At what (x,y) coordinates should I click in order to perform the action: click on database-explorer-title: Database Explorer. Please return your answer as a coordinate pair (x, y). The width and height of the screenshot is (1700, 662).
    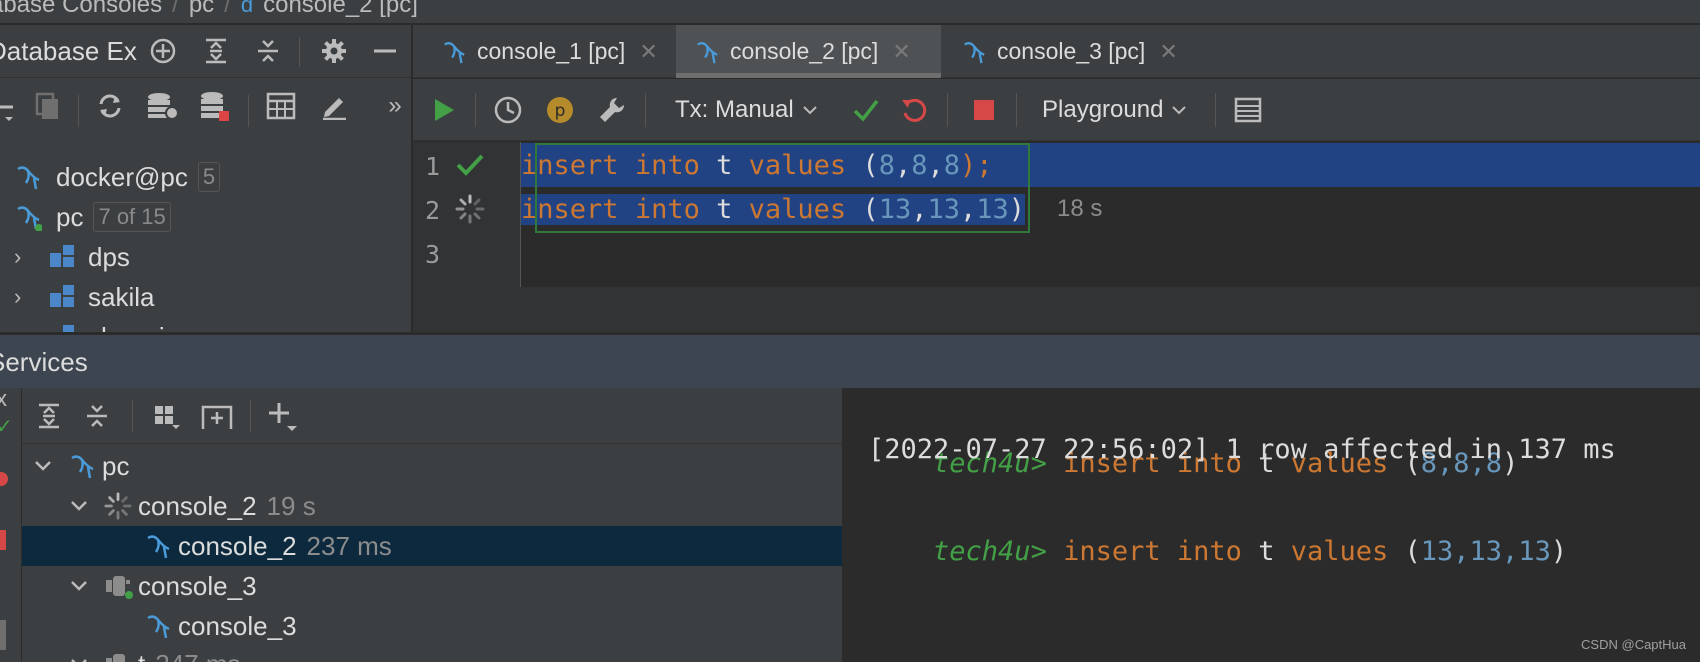
    Looking at the image, I should click on (69, 51).